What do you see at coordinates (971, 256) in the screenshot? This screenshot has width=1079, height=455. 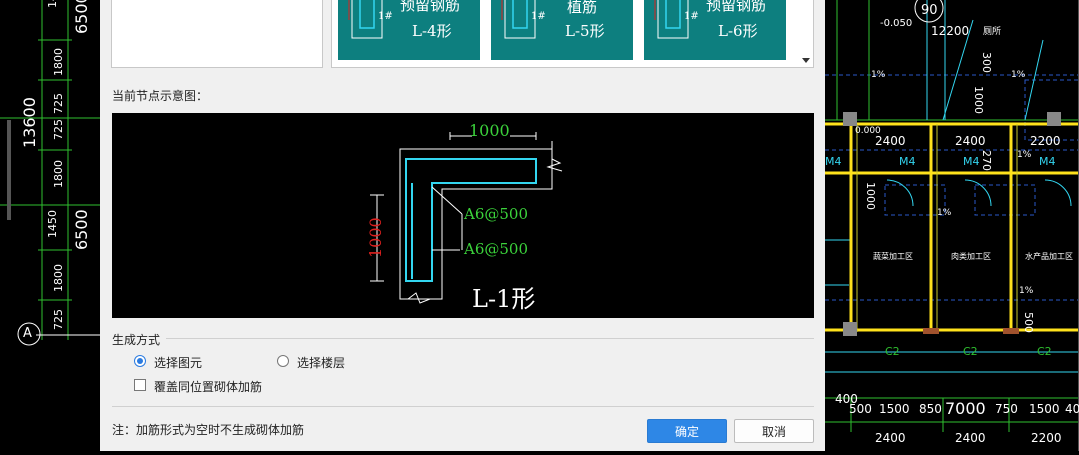 I see `room-meat: 肉类加工区` at bounding box center [971, 256].